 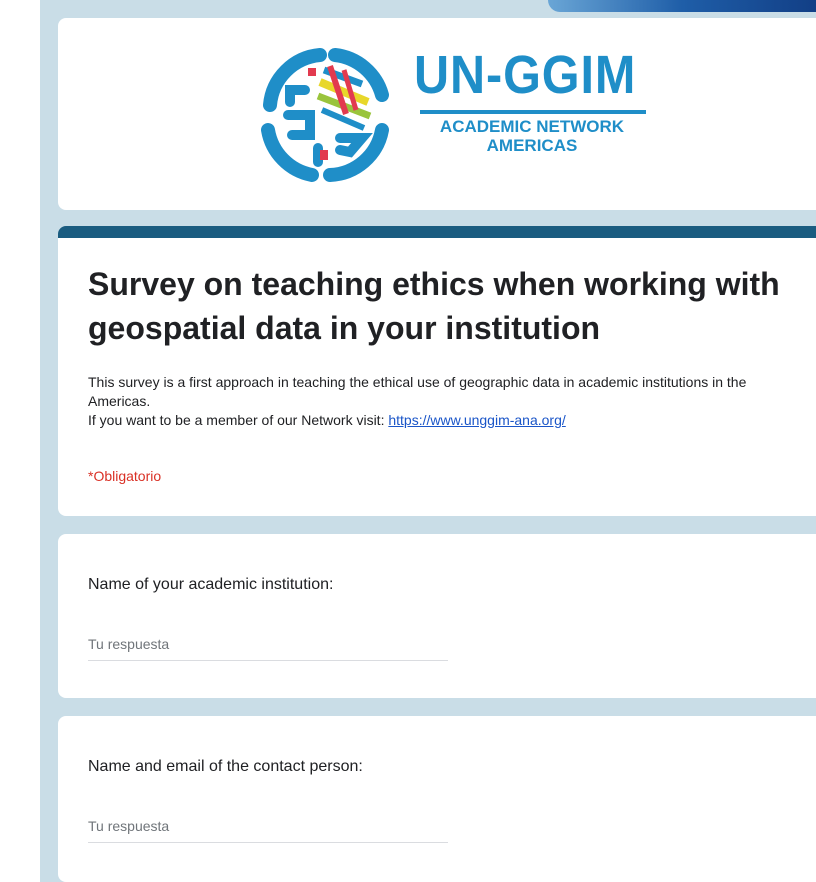 What do you see at coordinates (533, 112) in the screenshot?
I see `logo-divider` at bounding box center [533, 112].